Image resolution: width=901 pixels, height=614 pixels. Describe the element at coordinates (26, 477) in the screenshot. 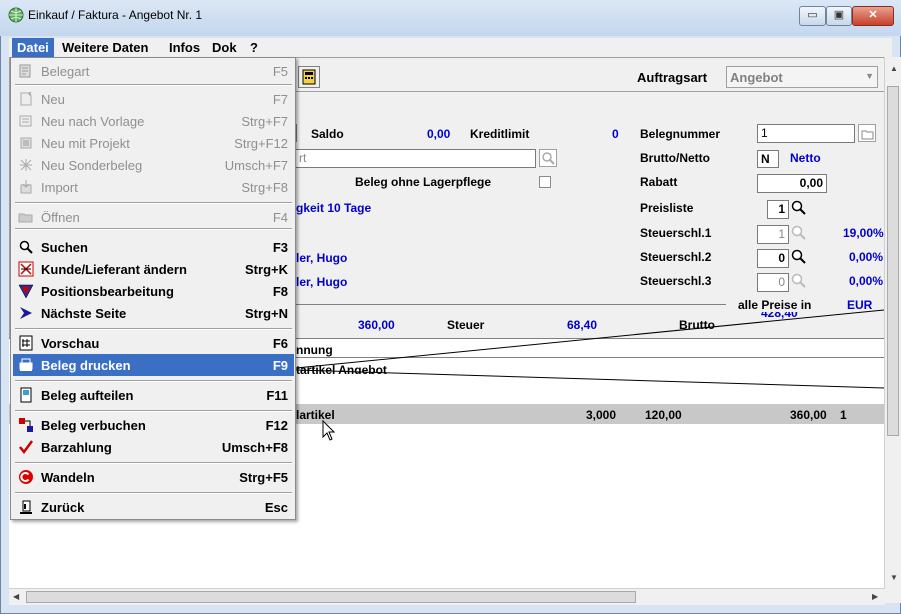

I see `convert-icon` at that location.